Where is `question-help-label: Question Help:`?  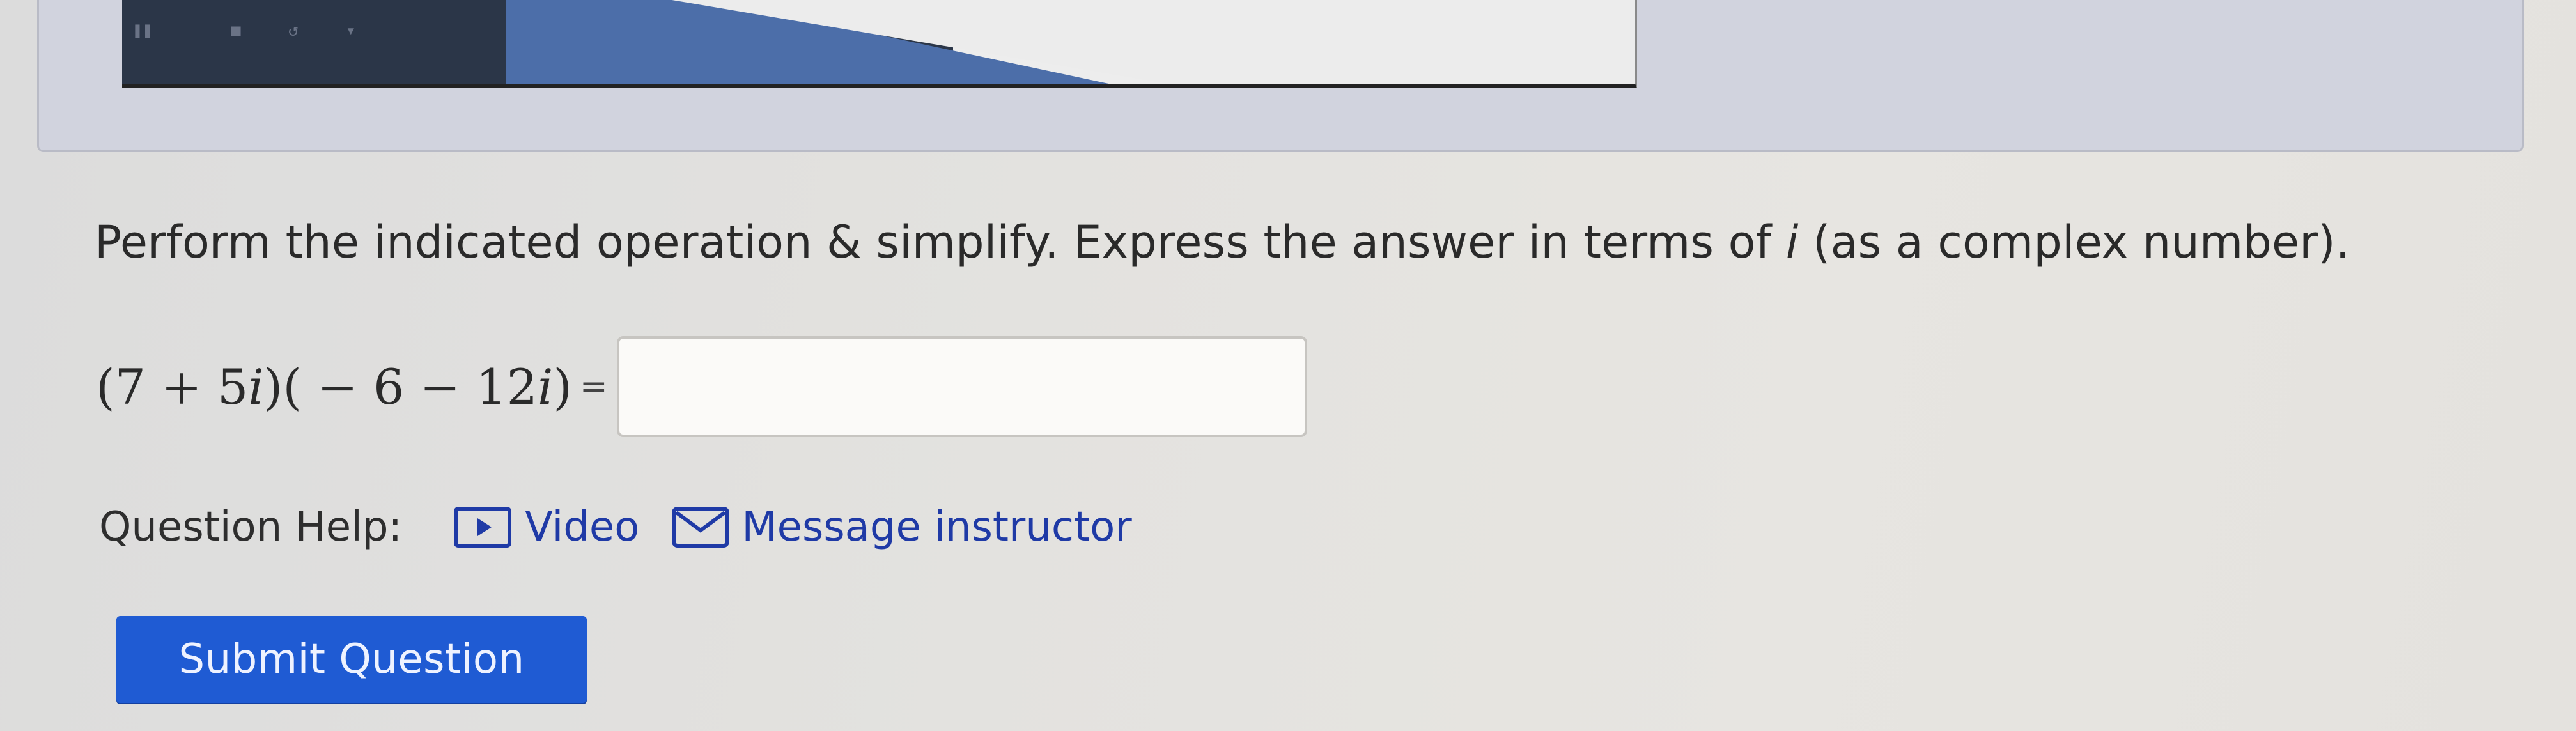
question-help-label: Question Help: is located at coordinates (251, 527).